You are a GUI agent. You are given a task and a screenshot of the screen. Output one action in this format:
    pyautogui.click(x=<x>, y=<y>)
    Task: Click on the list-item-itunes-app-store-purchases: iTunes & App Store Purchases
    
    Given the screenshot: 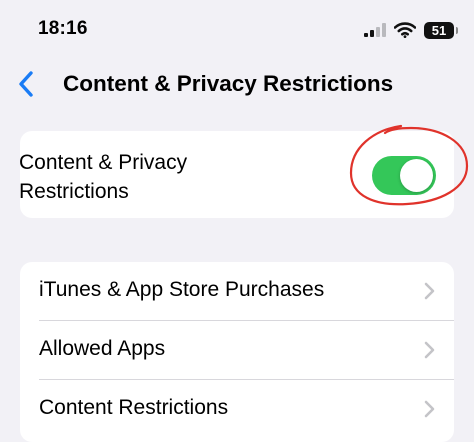 What is the action you would take?
    pyautogui.click(x=237, y=291)
    